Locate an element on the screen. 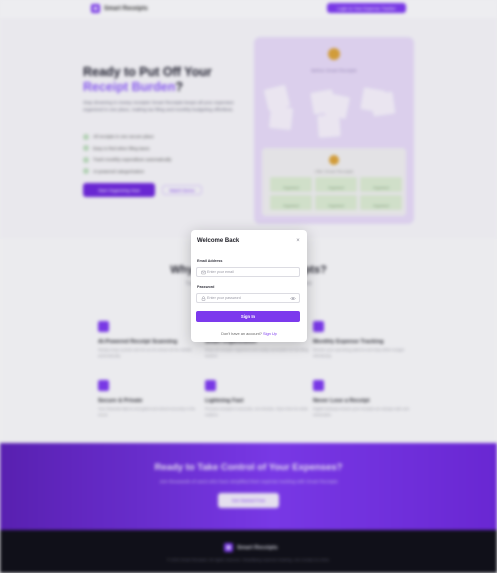 Image resolution: width=497 pixels, height=573 pixels. mail-icon is located at coordinates (203, 272).